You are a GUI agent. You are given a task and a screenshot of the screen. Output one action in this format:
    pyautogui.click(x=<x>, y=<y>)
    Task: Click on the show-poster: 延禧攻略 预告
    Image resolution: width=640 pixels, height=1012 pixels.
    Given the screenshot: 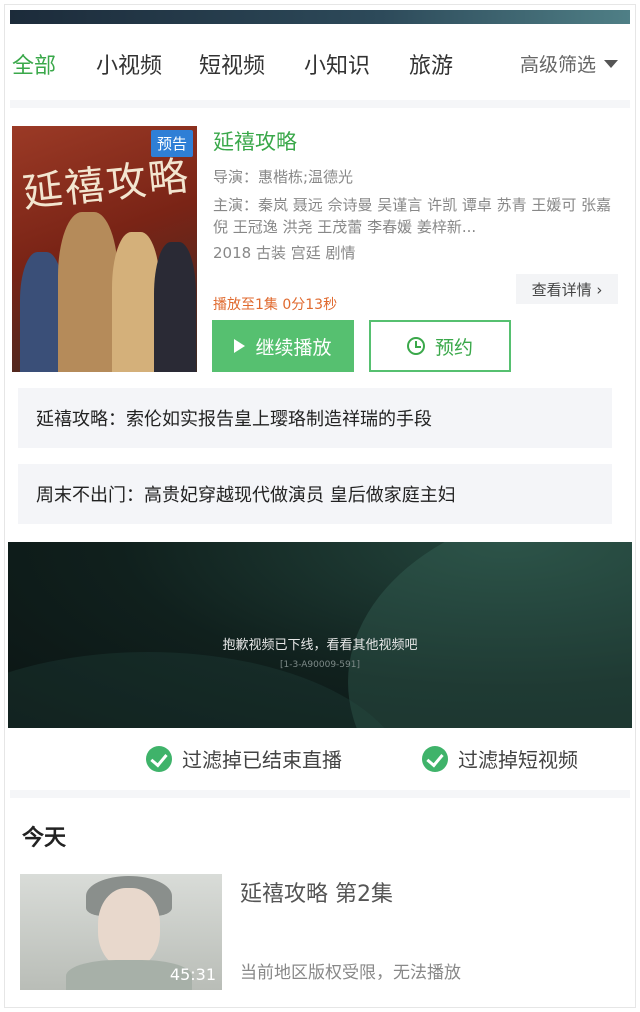 What is the action you would take?
    pyautogui.click(x=104, y=249)
    